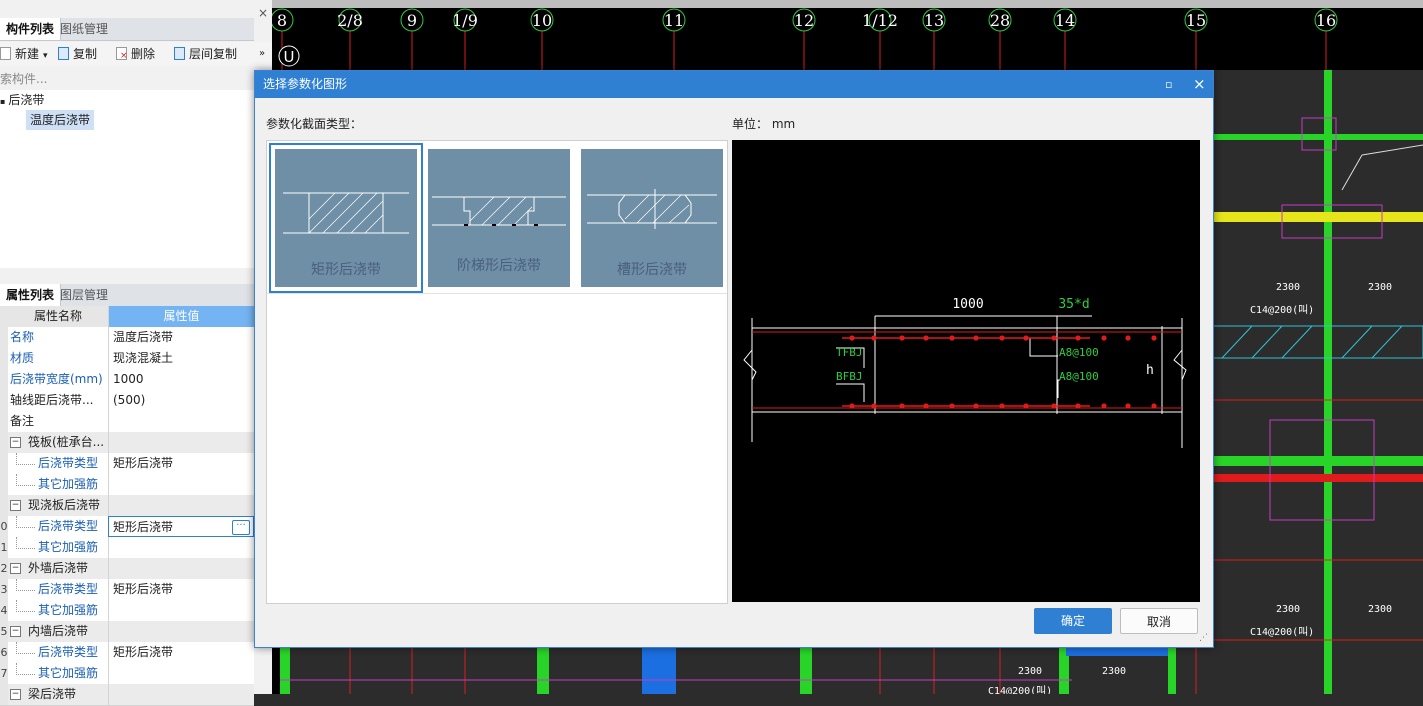 The height and width of the screenshot is (706, 1423). I want to click on tab-layer-manager: 图层管理, so click(84, 295).